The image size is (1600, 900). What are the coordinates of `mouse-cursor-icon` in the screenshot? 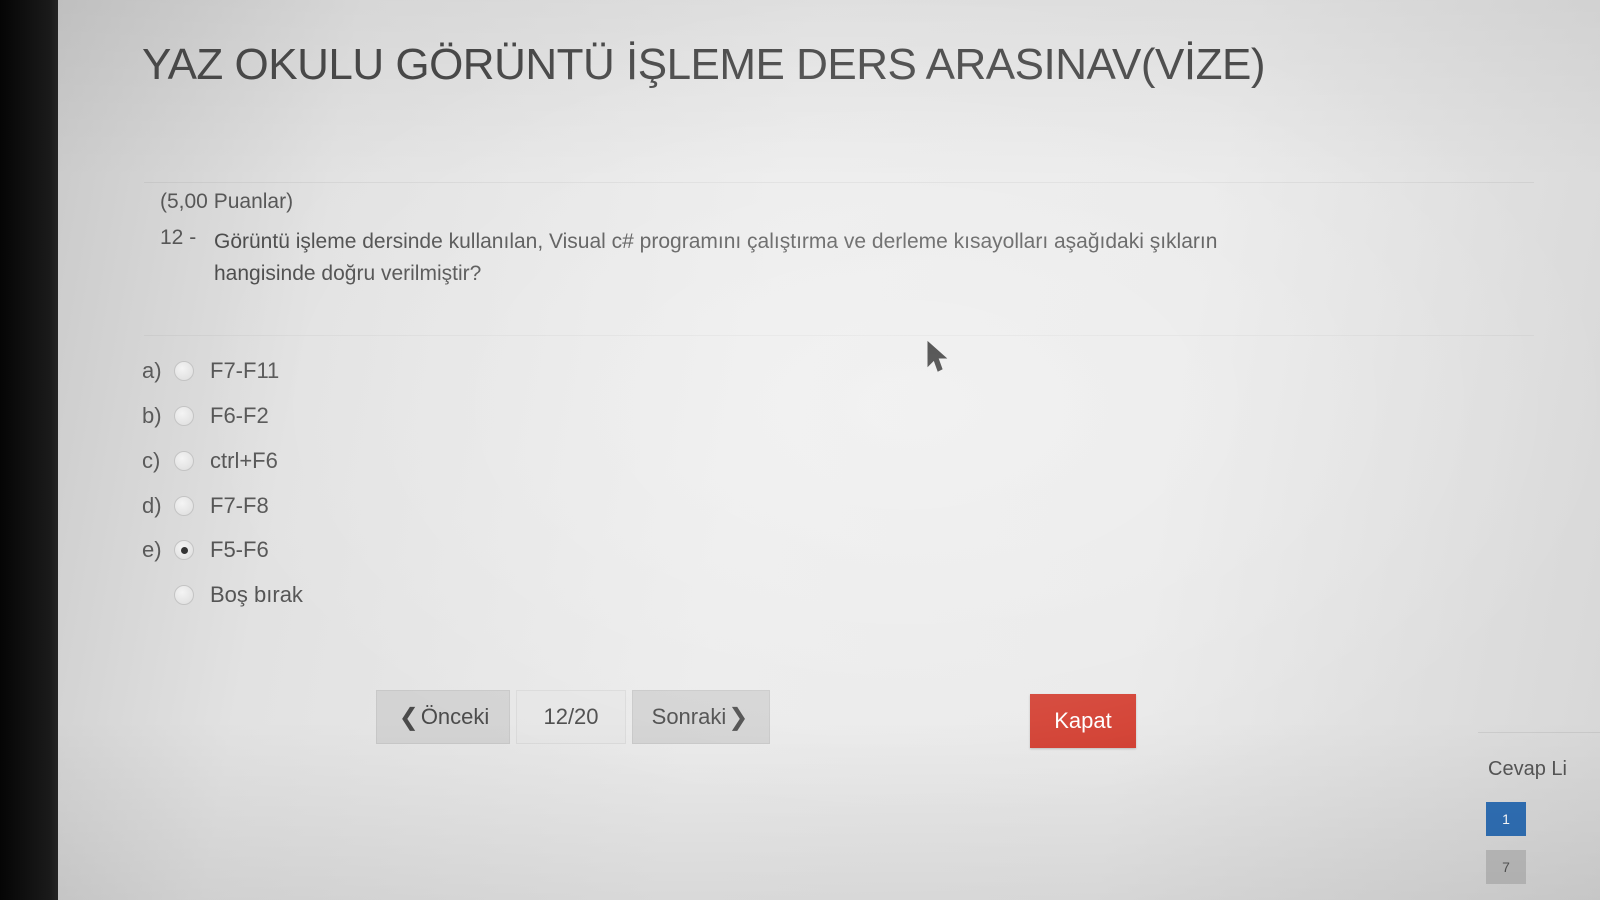 It's located at (937, 356).